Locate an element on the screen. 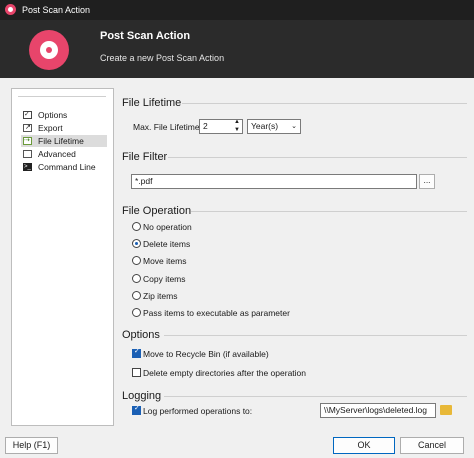  checkbox-label: Move to Recycle Bin (if available) is located at coordinates (206, 354).